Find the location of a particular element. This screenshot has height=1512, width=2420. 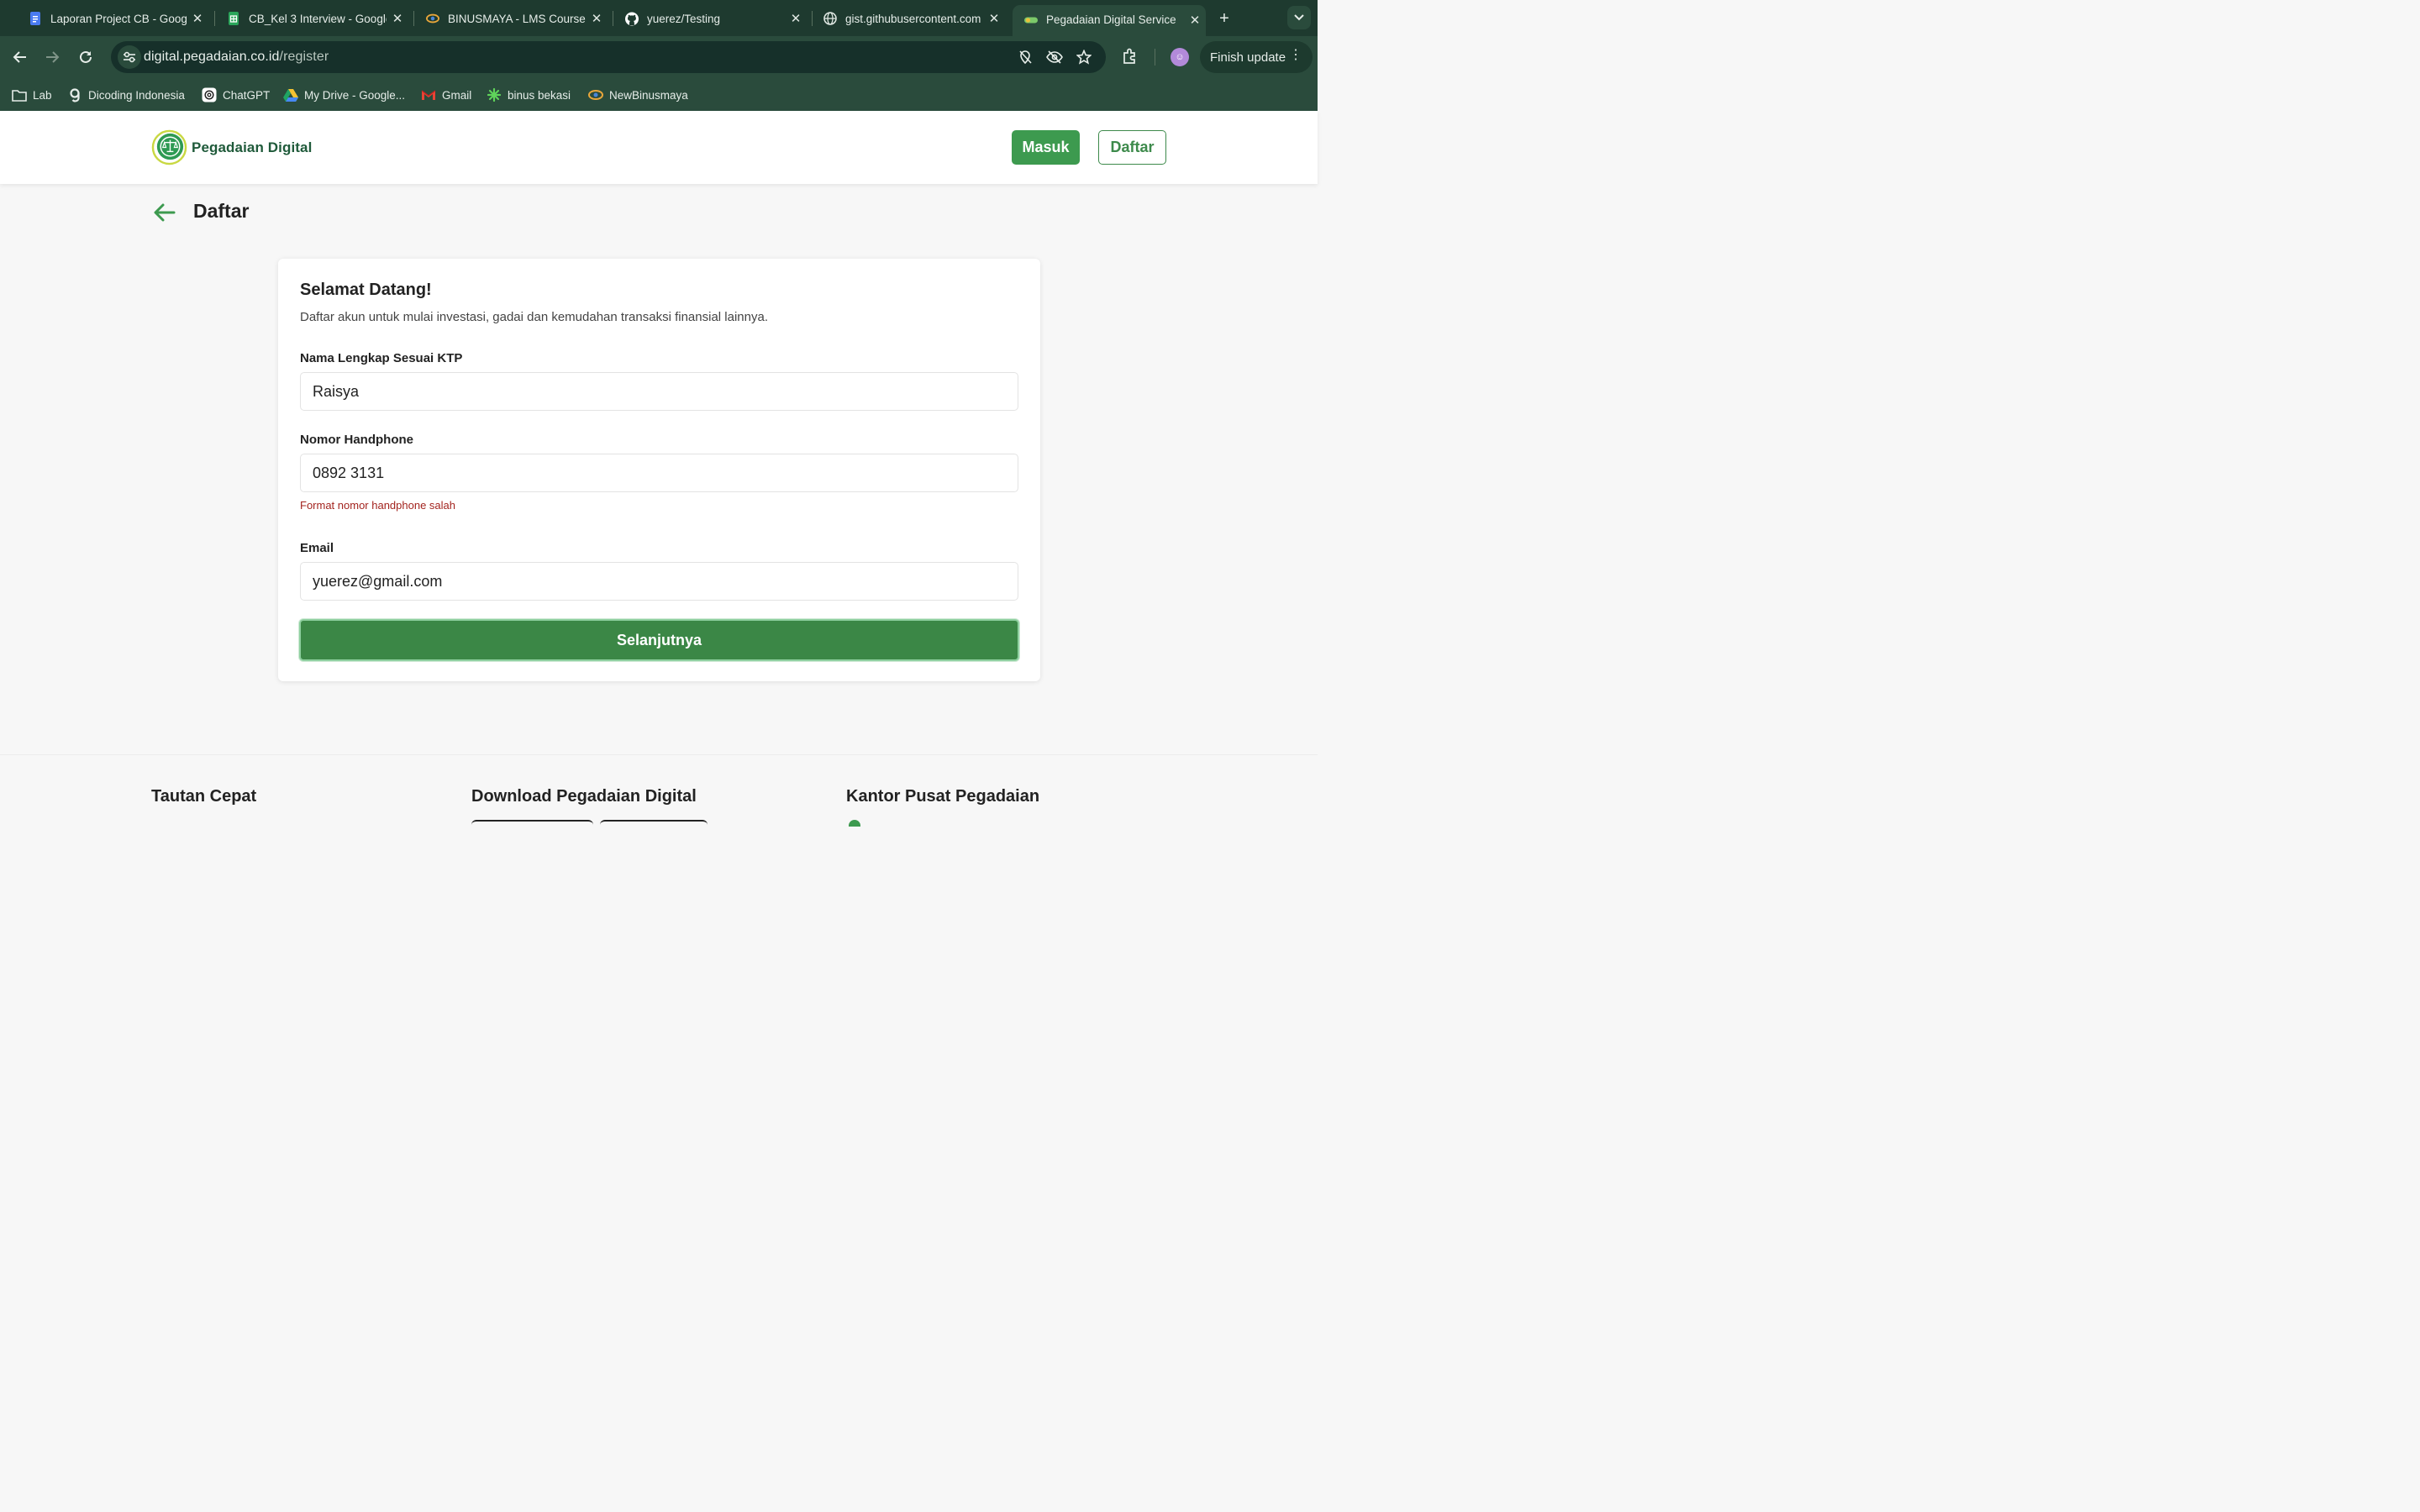

tab-title: Pegadaian Digital Service is located at coordinates (1111, 19).